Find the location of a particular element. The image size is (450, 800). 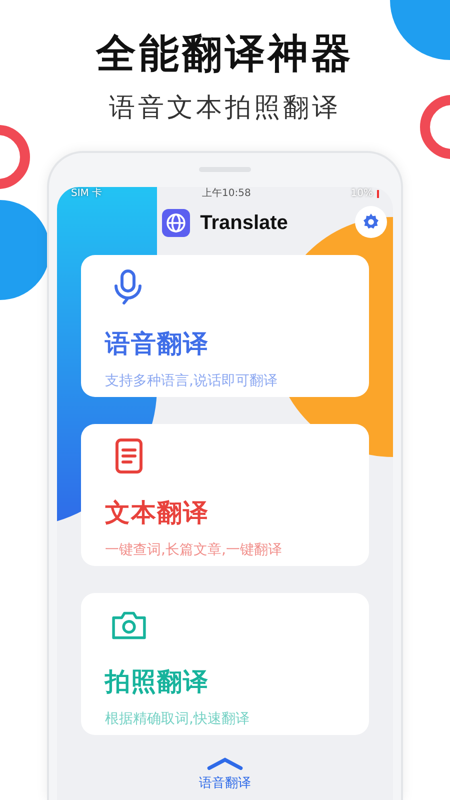

battery-icon is located at coordinates (377, 194).